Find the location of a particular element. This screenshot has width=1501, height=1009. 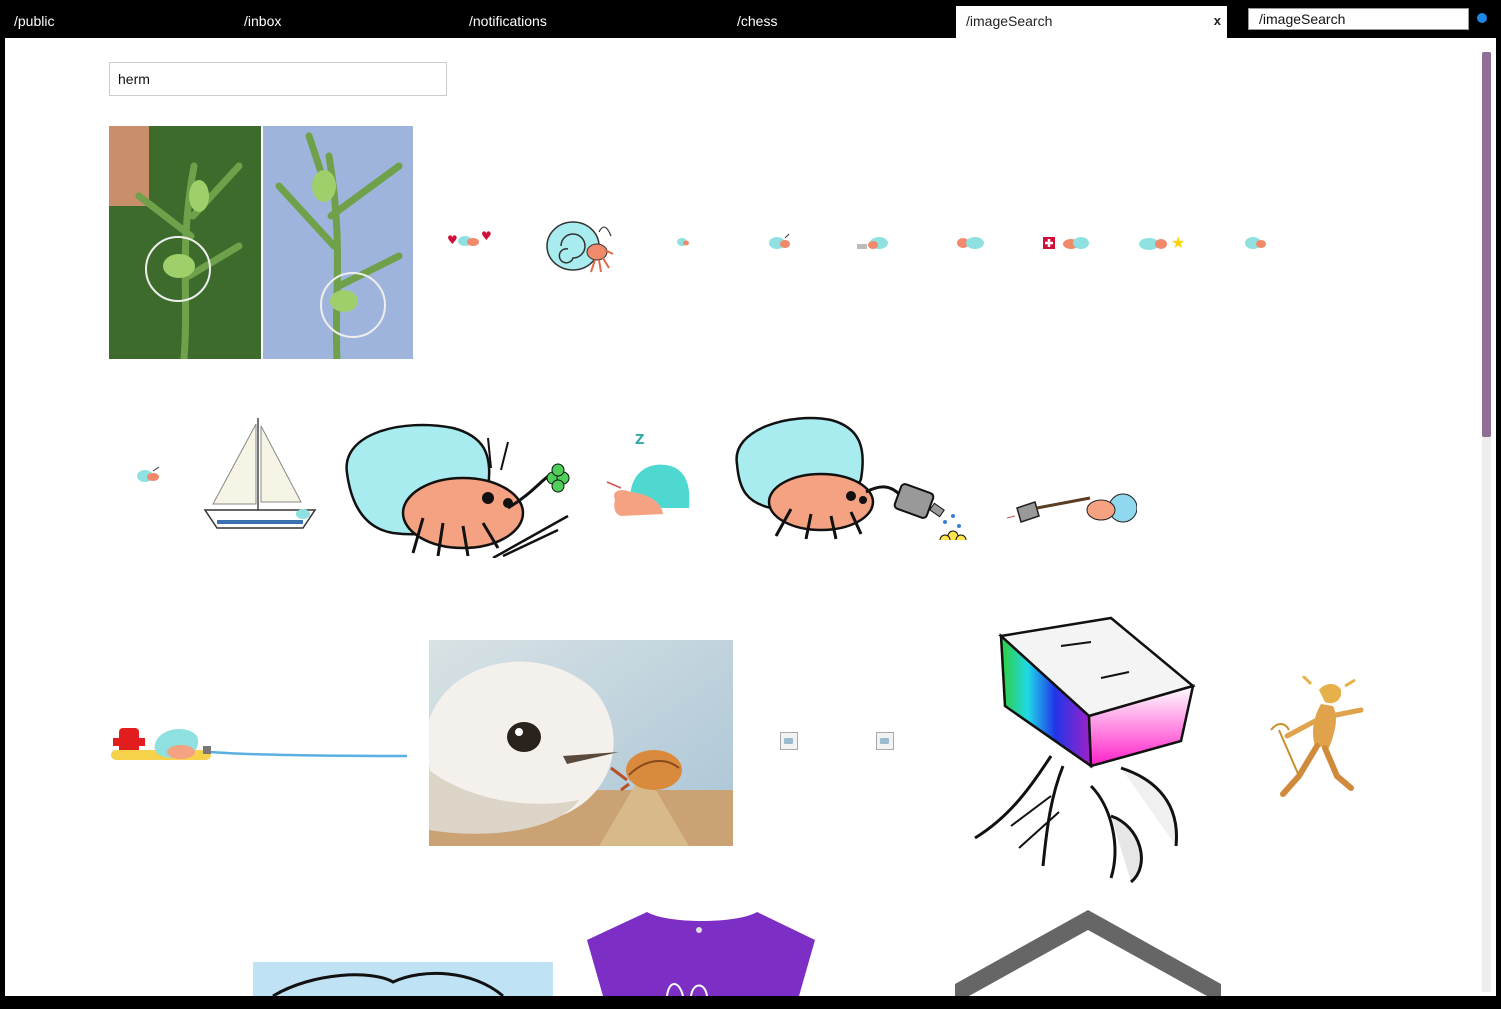

result-crab-laptop is located at coordinates (875, 243).